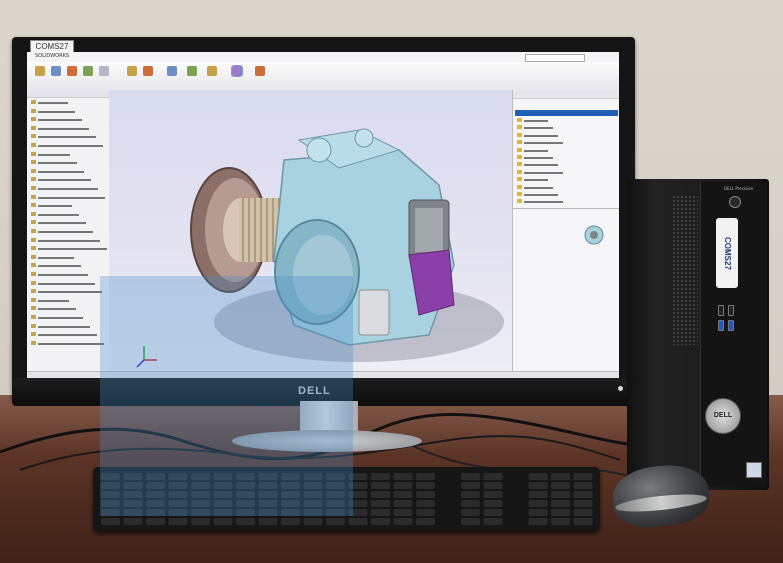 The width and height of the screenshot is (783, 563). What do you see at coordinates (565, 230) in the screenshot?
I see `design-library-panel` at bounding box center [565, 230].